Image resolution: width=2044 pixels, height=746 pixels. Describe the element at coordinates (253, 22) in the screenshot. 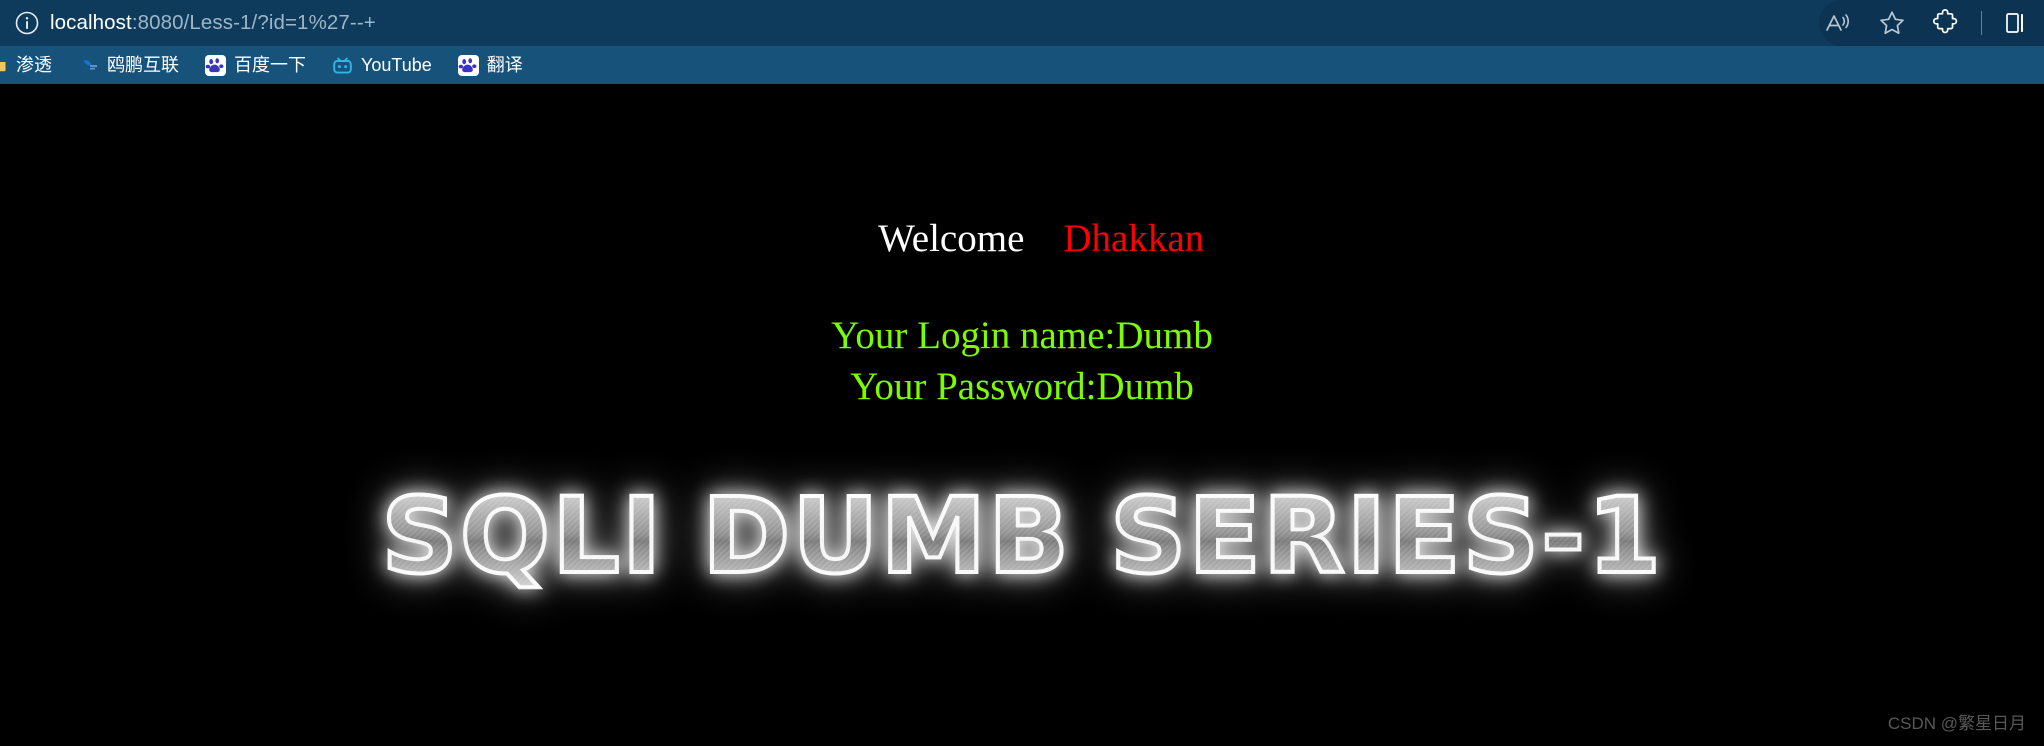

I see `url-path: :8080/Less-1/?id=1%27--+` at that location.